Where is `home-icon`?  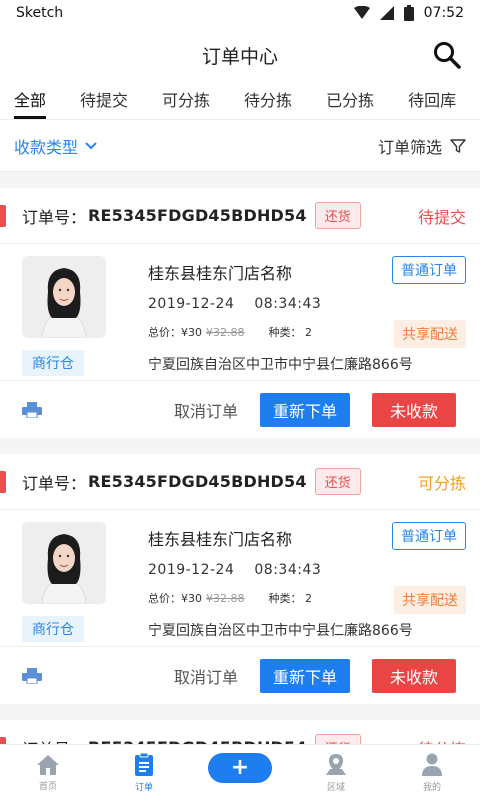 home-icon is located at coordinates (48, 764).